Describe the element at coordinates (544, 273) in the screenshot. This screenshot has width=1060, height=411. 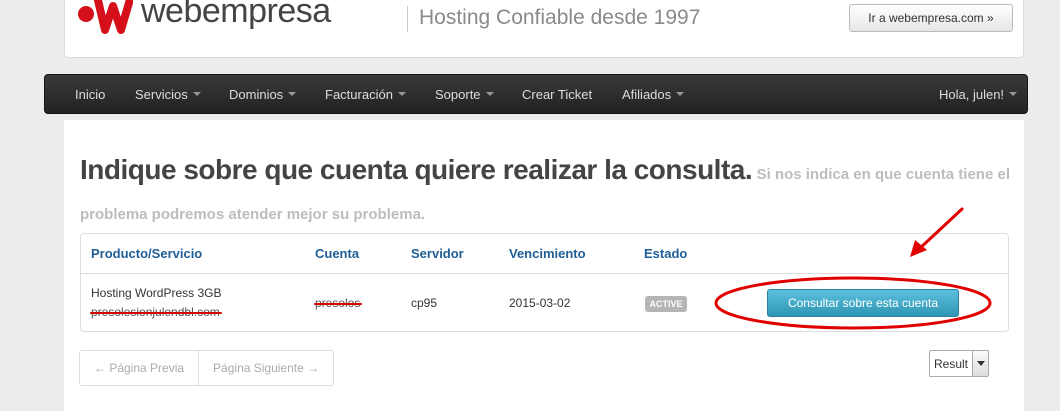
I see `table-header-divider` at that location.